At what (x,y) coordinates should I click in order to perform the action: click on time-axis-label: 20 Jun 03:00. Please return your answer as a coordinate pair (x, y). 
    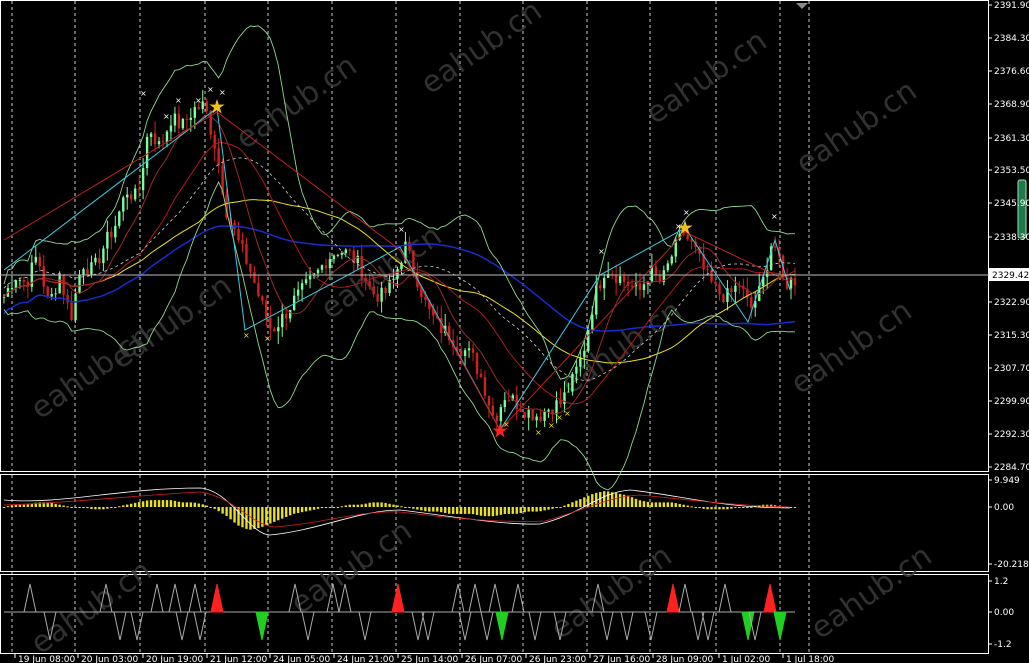
    Looking at the image, I should click on (109, 659).